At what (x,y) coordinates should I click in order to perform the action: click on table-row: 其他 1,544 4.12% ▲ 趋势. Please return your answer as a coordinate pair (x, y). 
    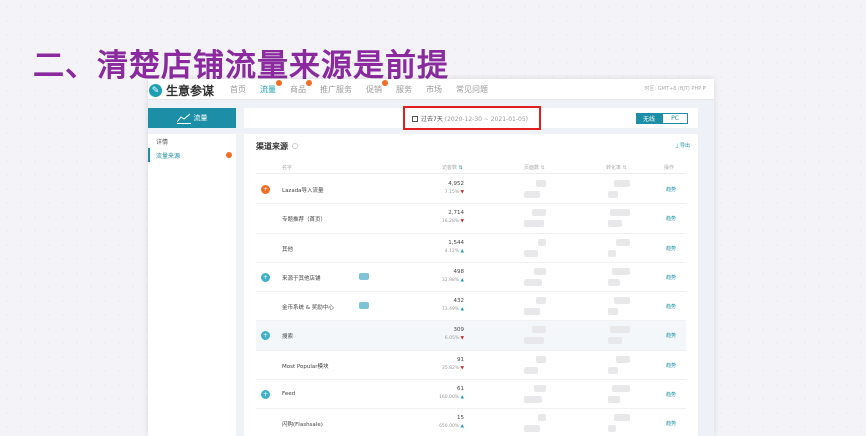
    Looking at the image, I should click on (471, 248).